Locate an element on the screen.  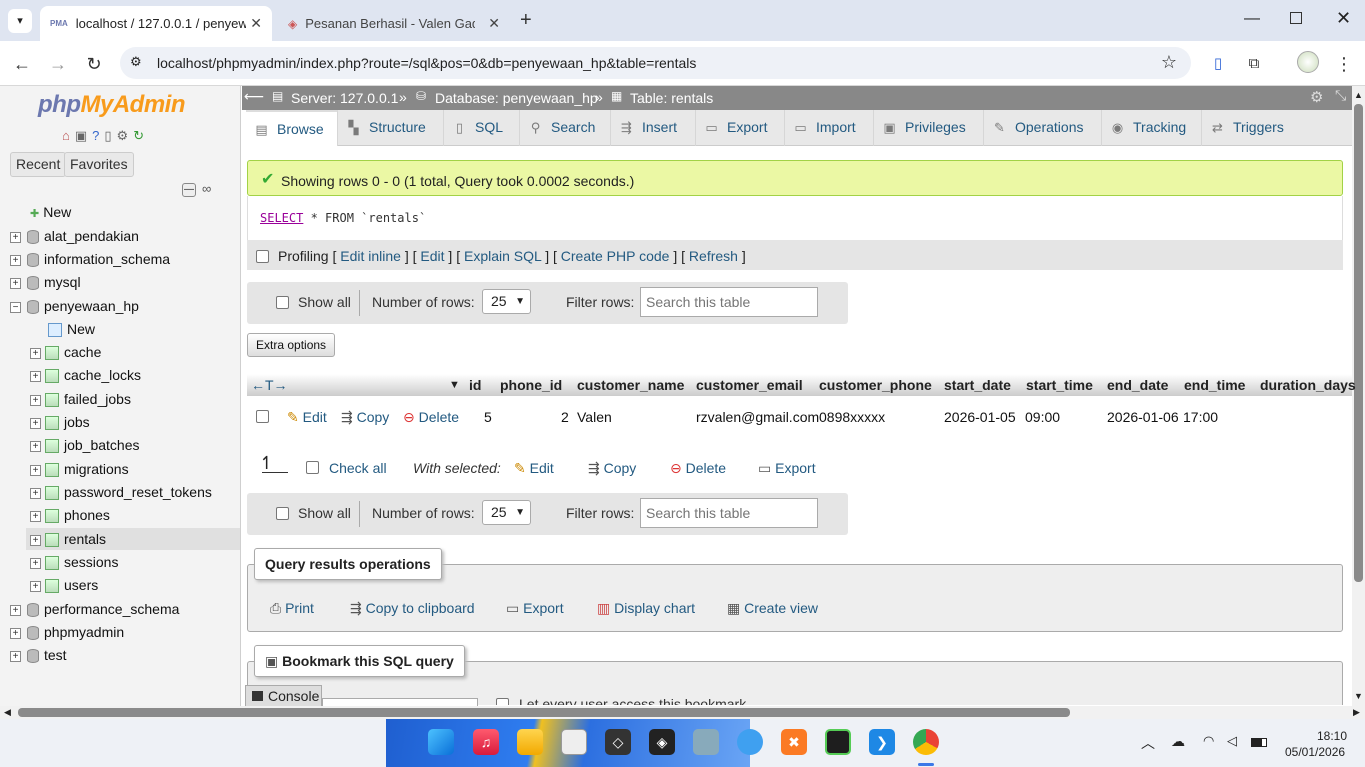
extensions-icon: ⧉ is located at coordinates (1254, 64).